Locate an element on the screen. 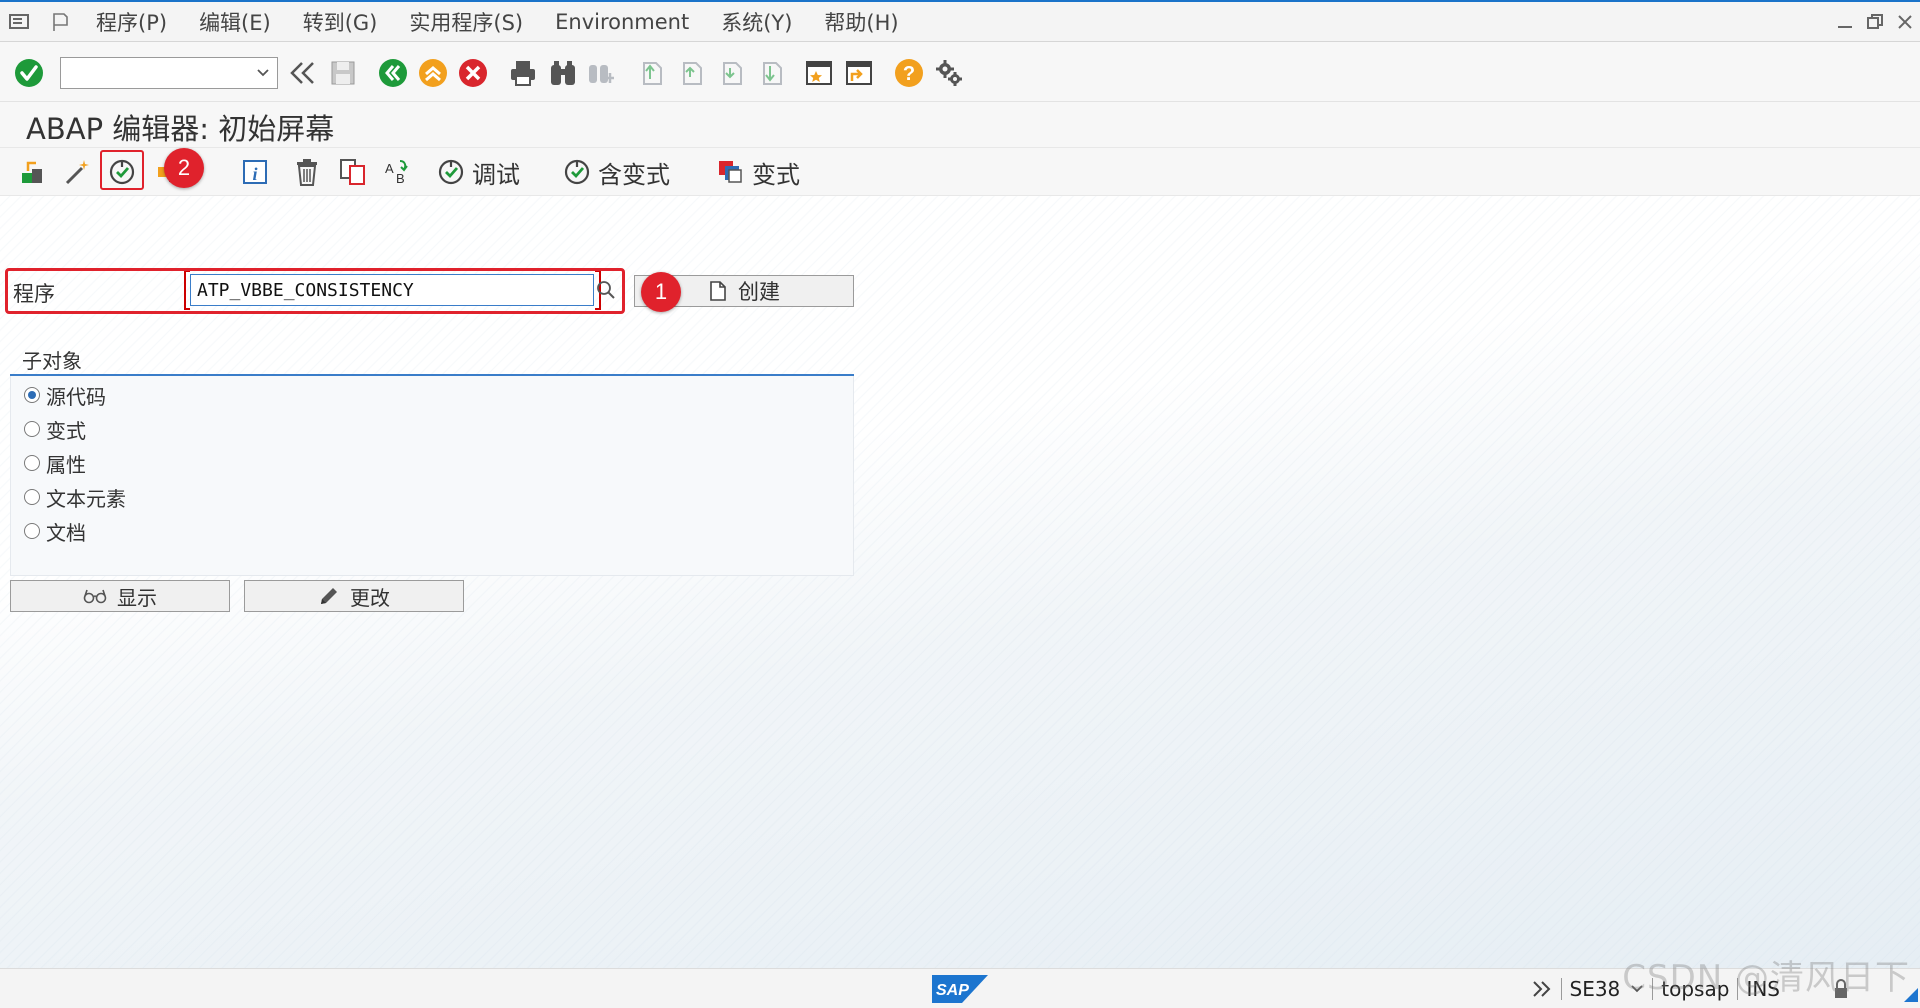 Image resolution: width=1920 pixels, height=1008 pixels. expand-status-icon is located at coordinates (1542, 989).